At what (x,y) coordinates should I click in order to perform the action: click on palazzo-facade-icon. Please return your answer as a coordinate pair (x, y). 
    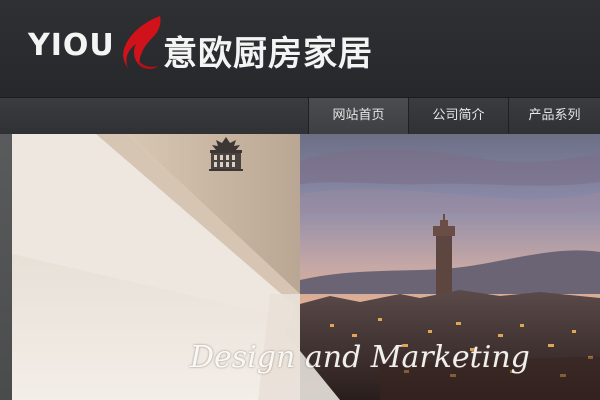
    Looking at the image, I should click on (226, 154).